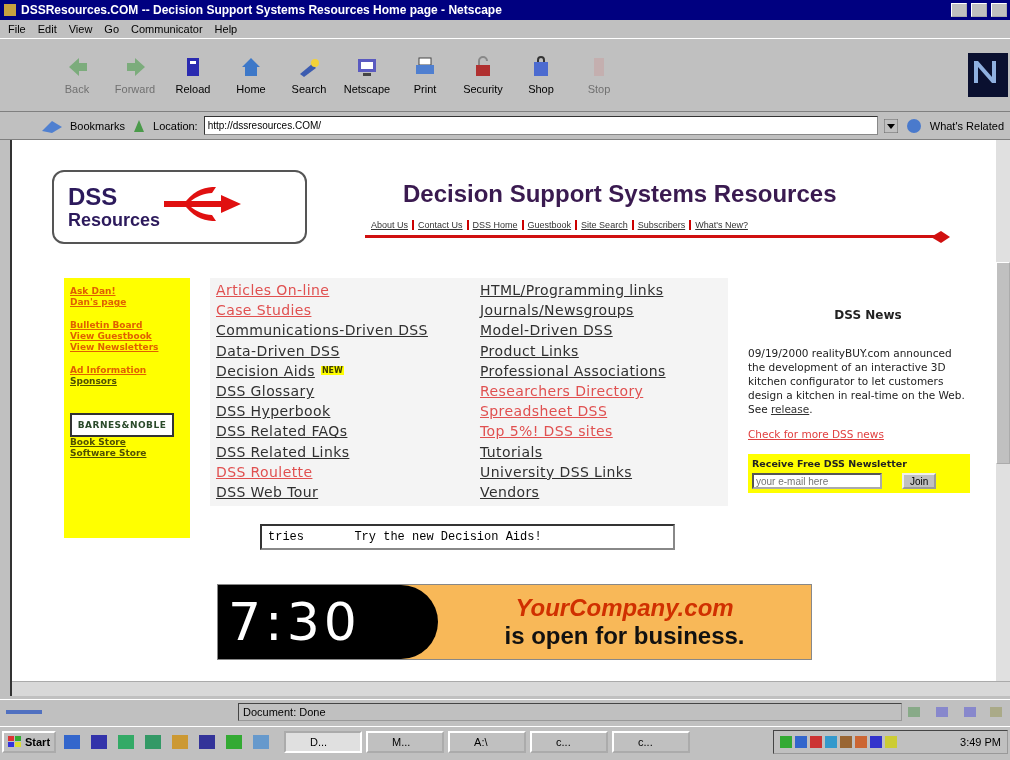 The width and height of the screenshot is (1010, 760). What do you see at coordinates (332, 371) in the screenshot?
I see `new-badge: NEW` at bounding box center [332, 371].